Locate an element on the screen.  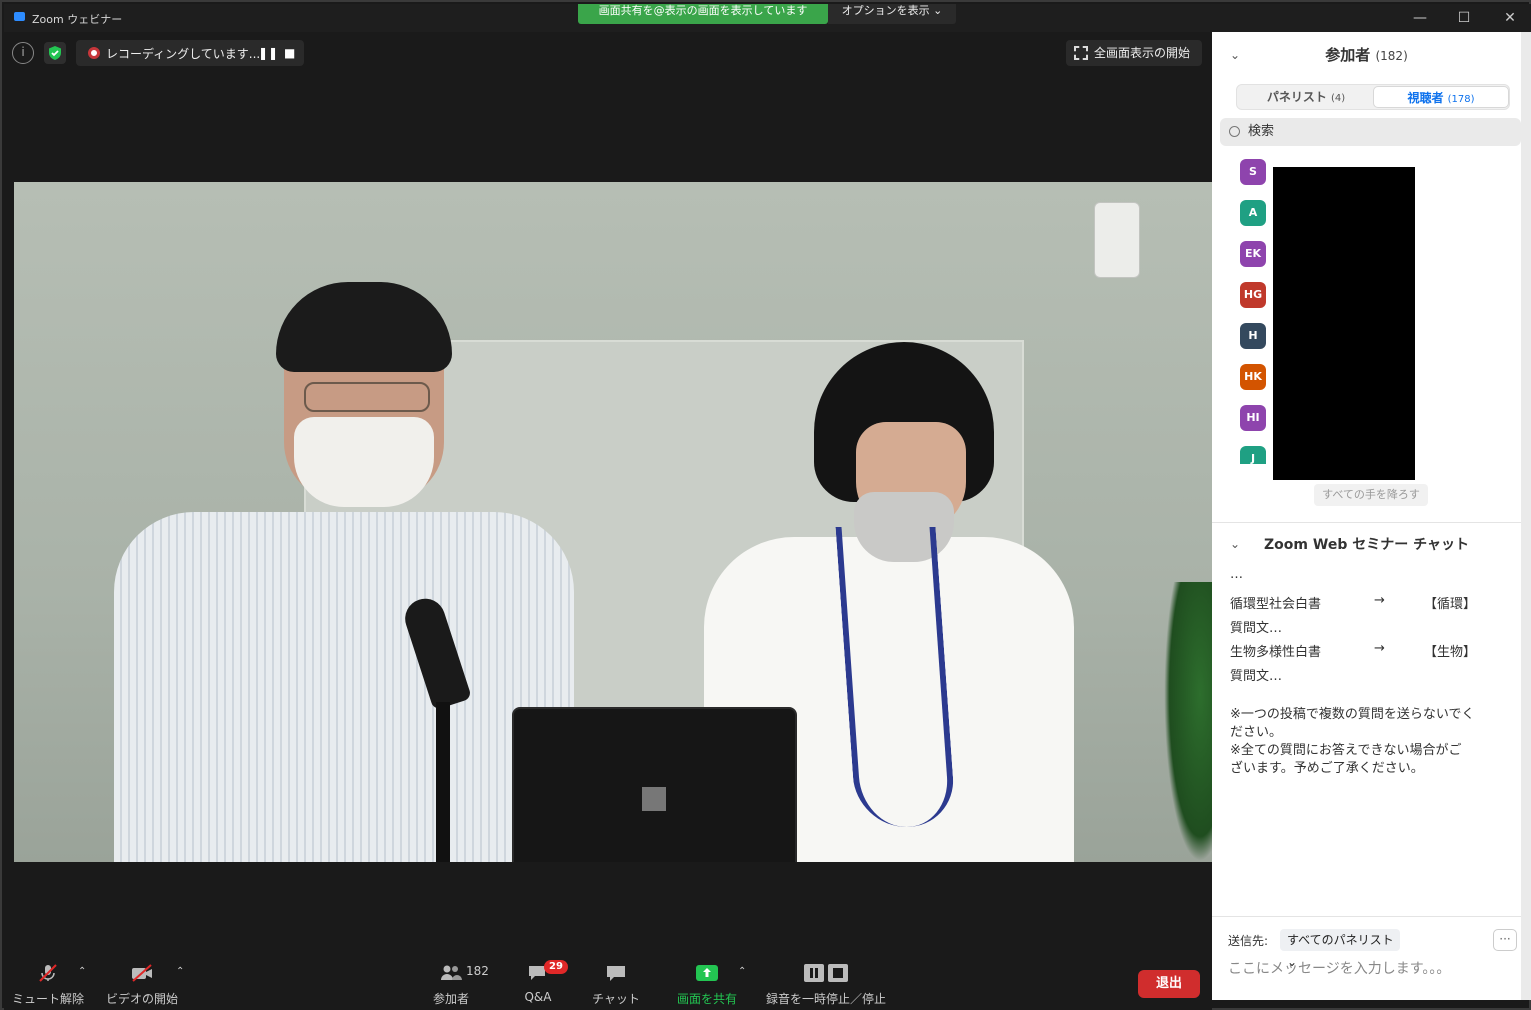
security-shield-icon is located at coordinates (55, 53).